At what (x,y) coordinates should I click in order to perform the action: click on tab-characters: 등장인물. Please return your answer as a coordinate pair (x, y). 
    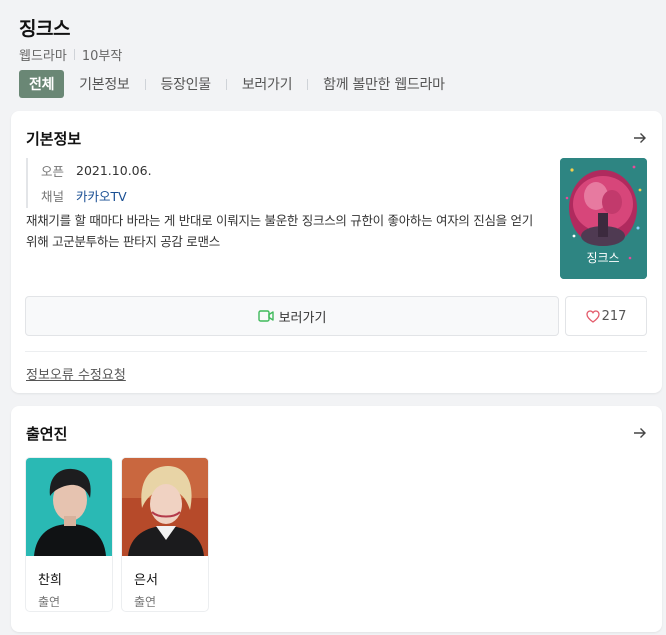
    Looking at the image, I should click on (186, 84).